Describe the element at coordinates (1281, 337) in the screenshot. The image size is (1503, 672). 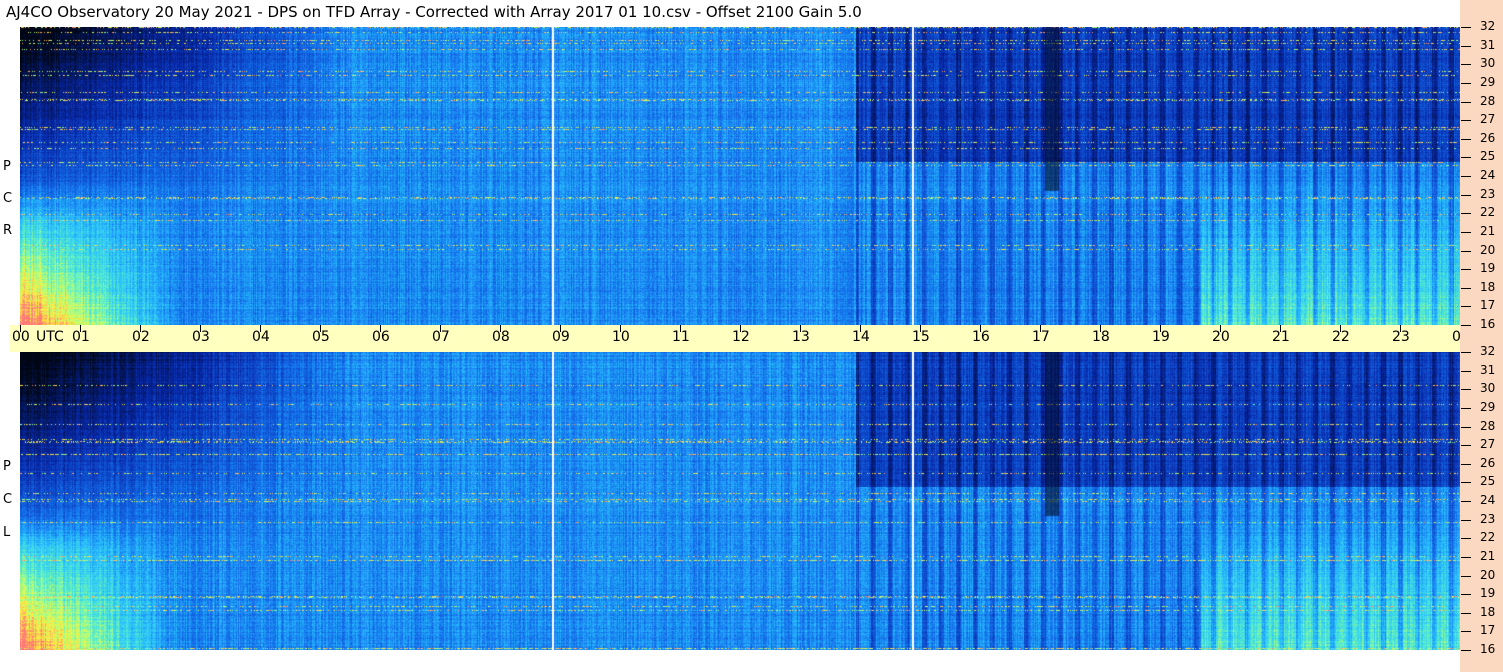
I see `time-tick-label: 21` at that location.